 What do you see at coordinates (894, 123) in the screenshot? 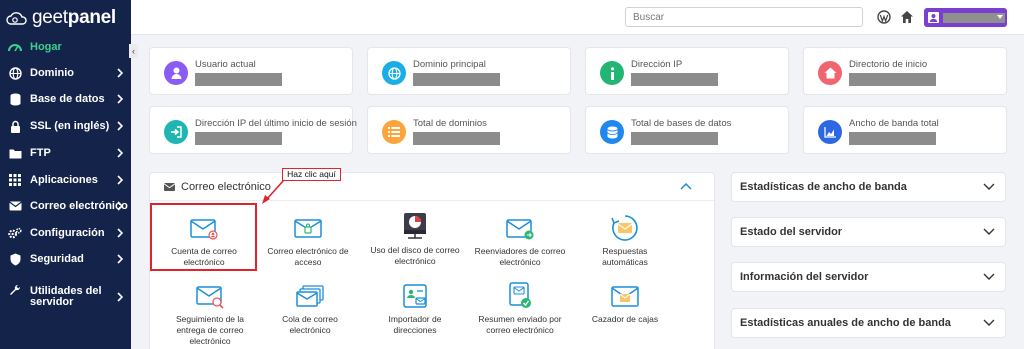
I see `card-label: Ancho de banda total` at bounding box center [894, 123].